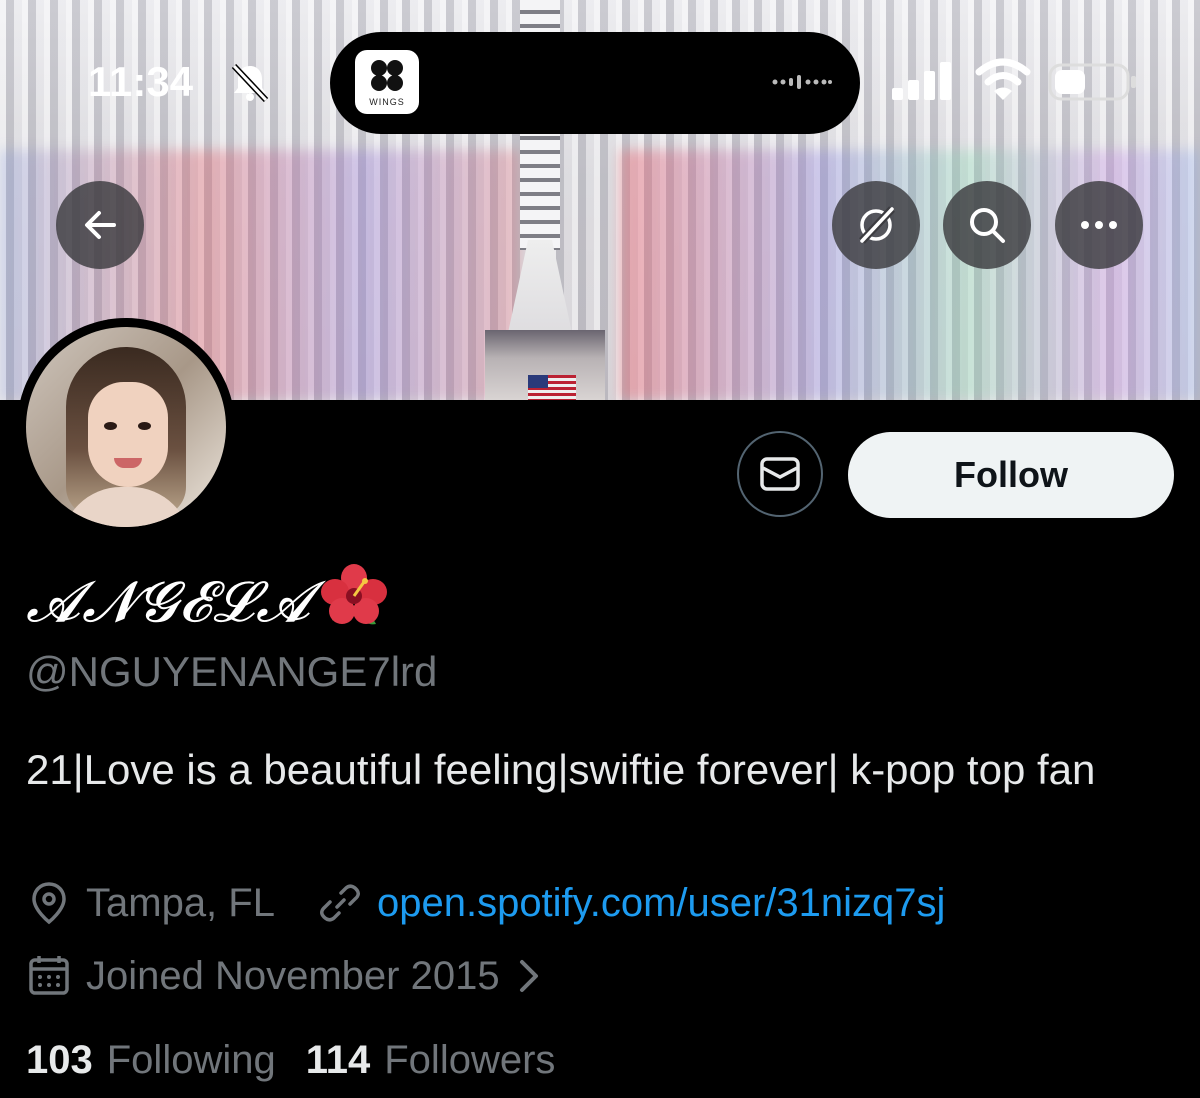 The image size is (1200, 1098). Describe the element at coordinates (169, 602) in the screenshot. I see `display-name: 𝓐𝓝𝓖𝓔𝓛𝓐` at that location.